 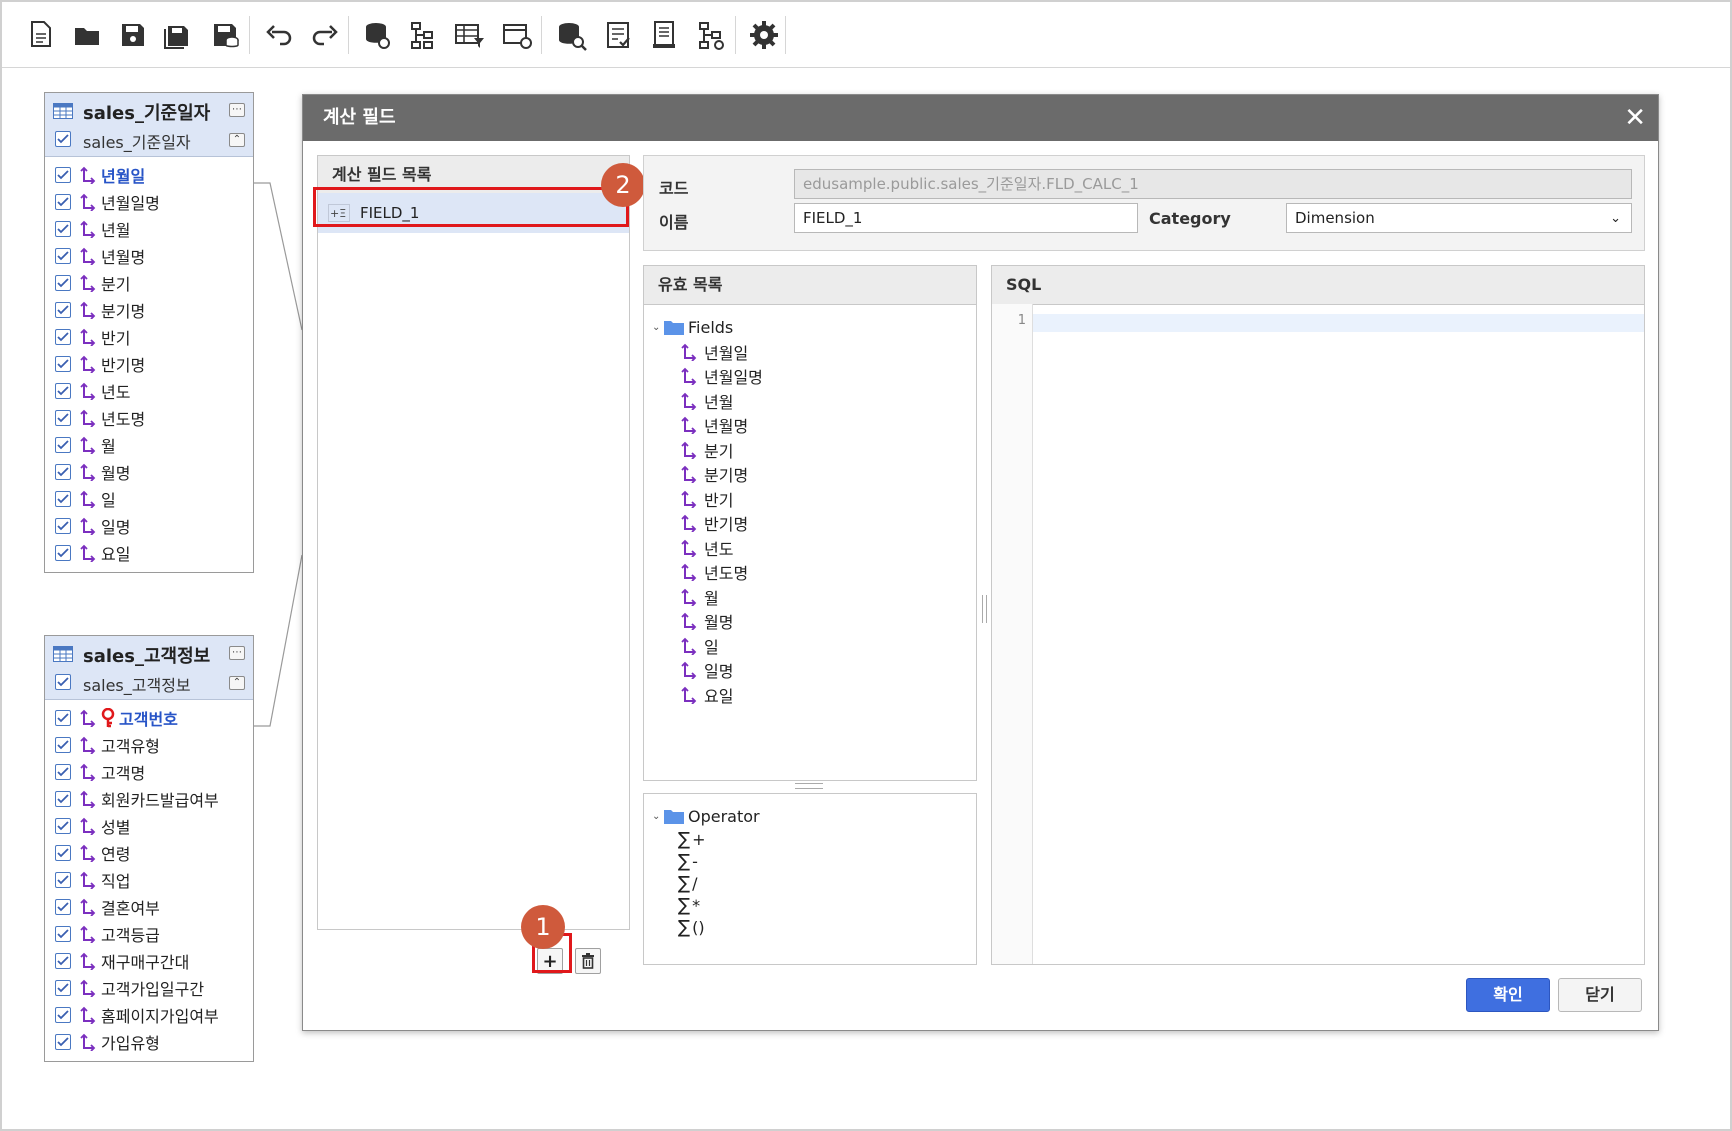 I want to click on table-row: 분기명, so click(x=149, y=309).